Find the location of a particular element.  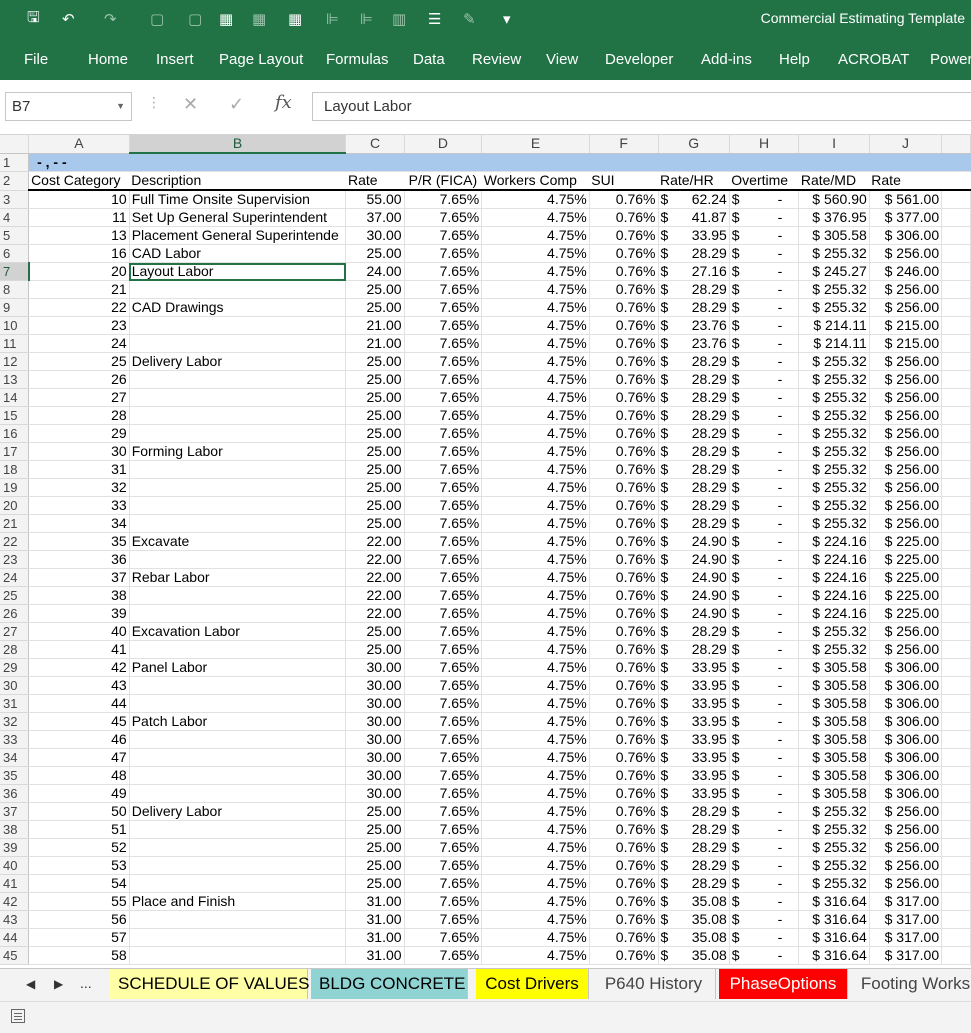

customize-icon: ▾ is located at coordinates (507, 19).